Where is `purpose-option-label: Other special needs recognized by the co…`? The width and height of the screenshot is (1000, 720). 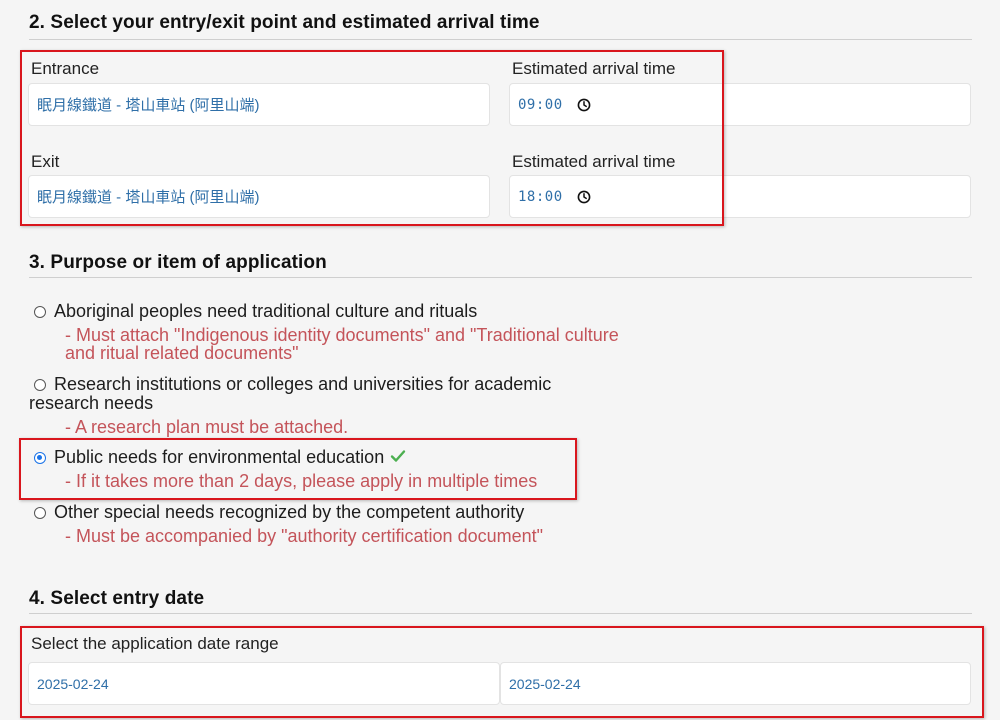 purpose-option-label: Other special needs recognized by the co… is located at coordinates (289, 512).